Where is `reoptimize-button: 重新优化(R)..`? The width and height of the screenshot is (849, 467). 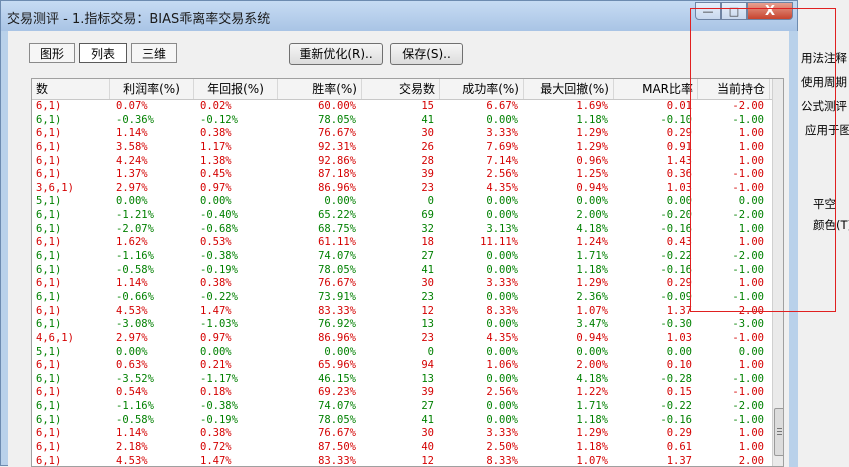 reoptimize-button: 重新优化(R).. is located at coordinates (336, 54).